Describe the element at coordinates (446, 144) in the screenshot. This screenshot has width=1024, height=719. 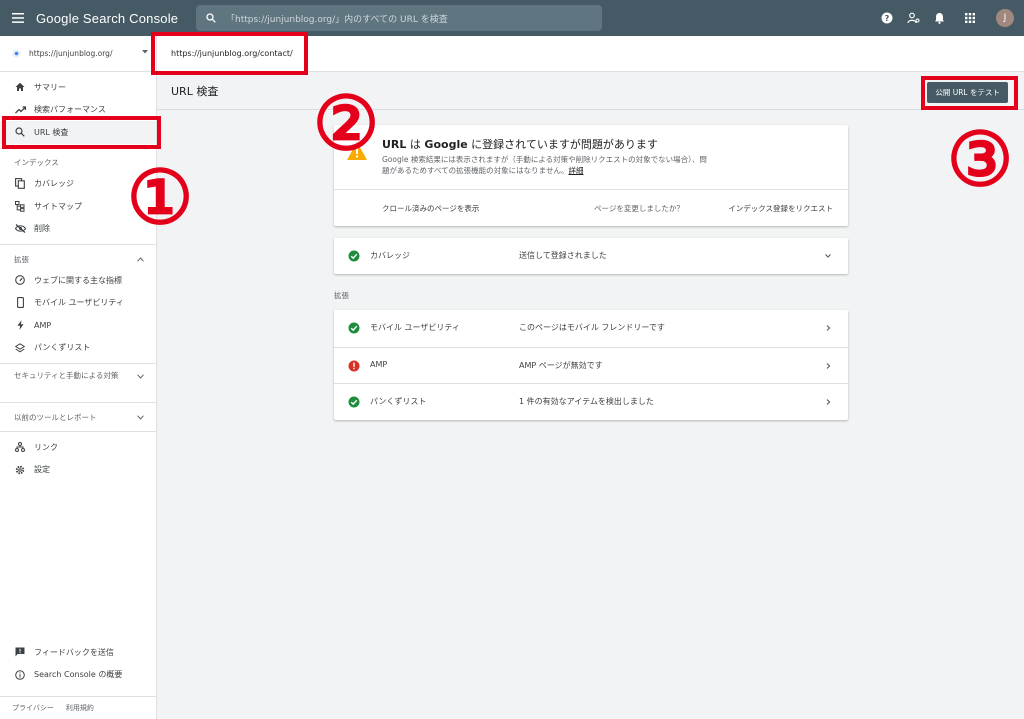
I see `status-title-brand: Google` at that location.